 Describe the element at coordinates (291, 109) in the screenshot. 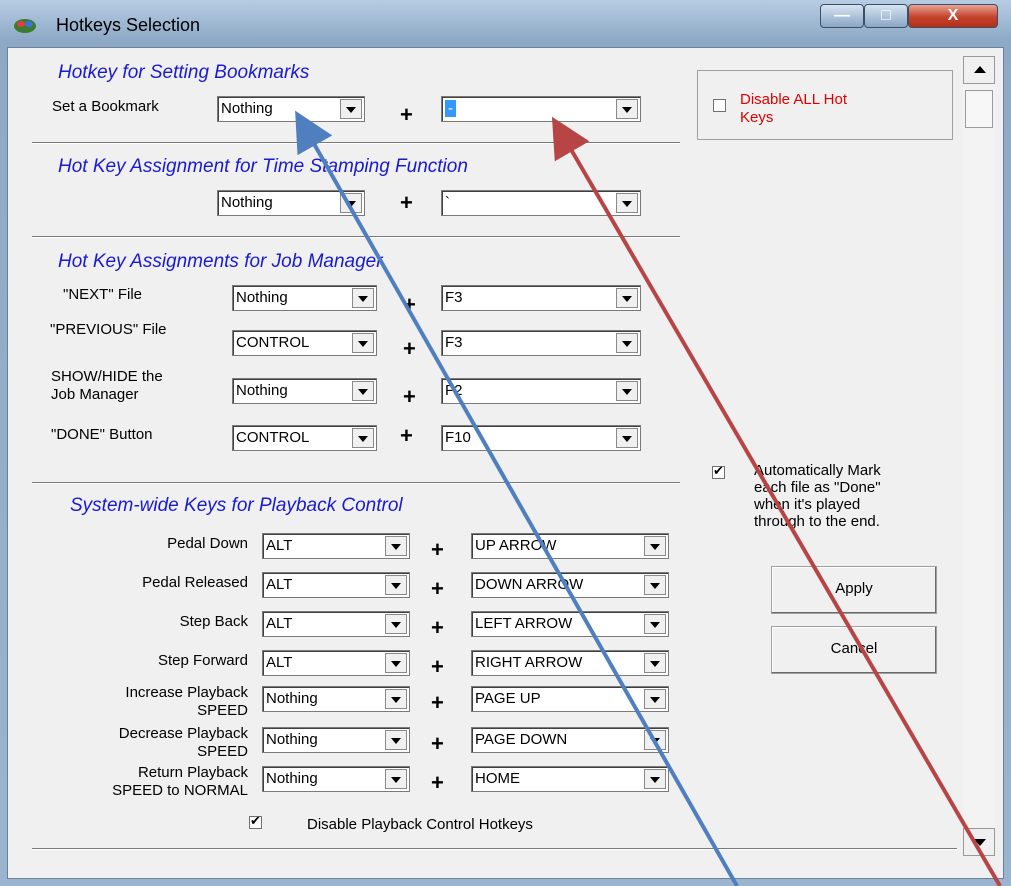

I see `bookmark-modifier-select: Nothing` at that location.